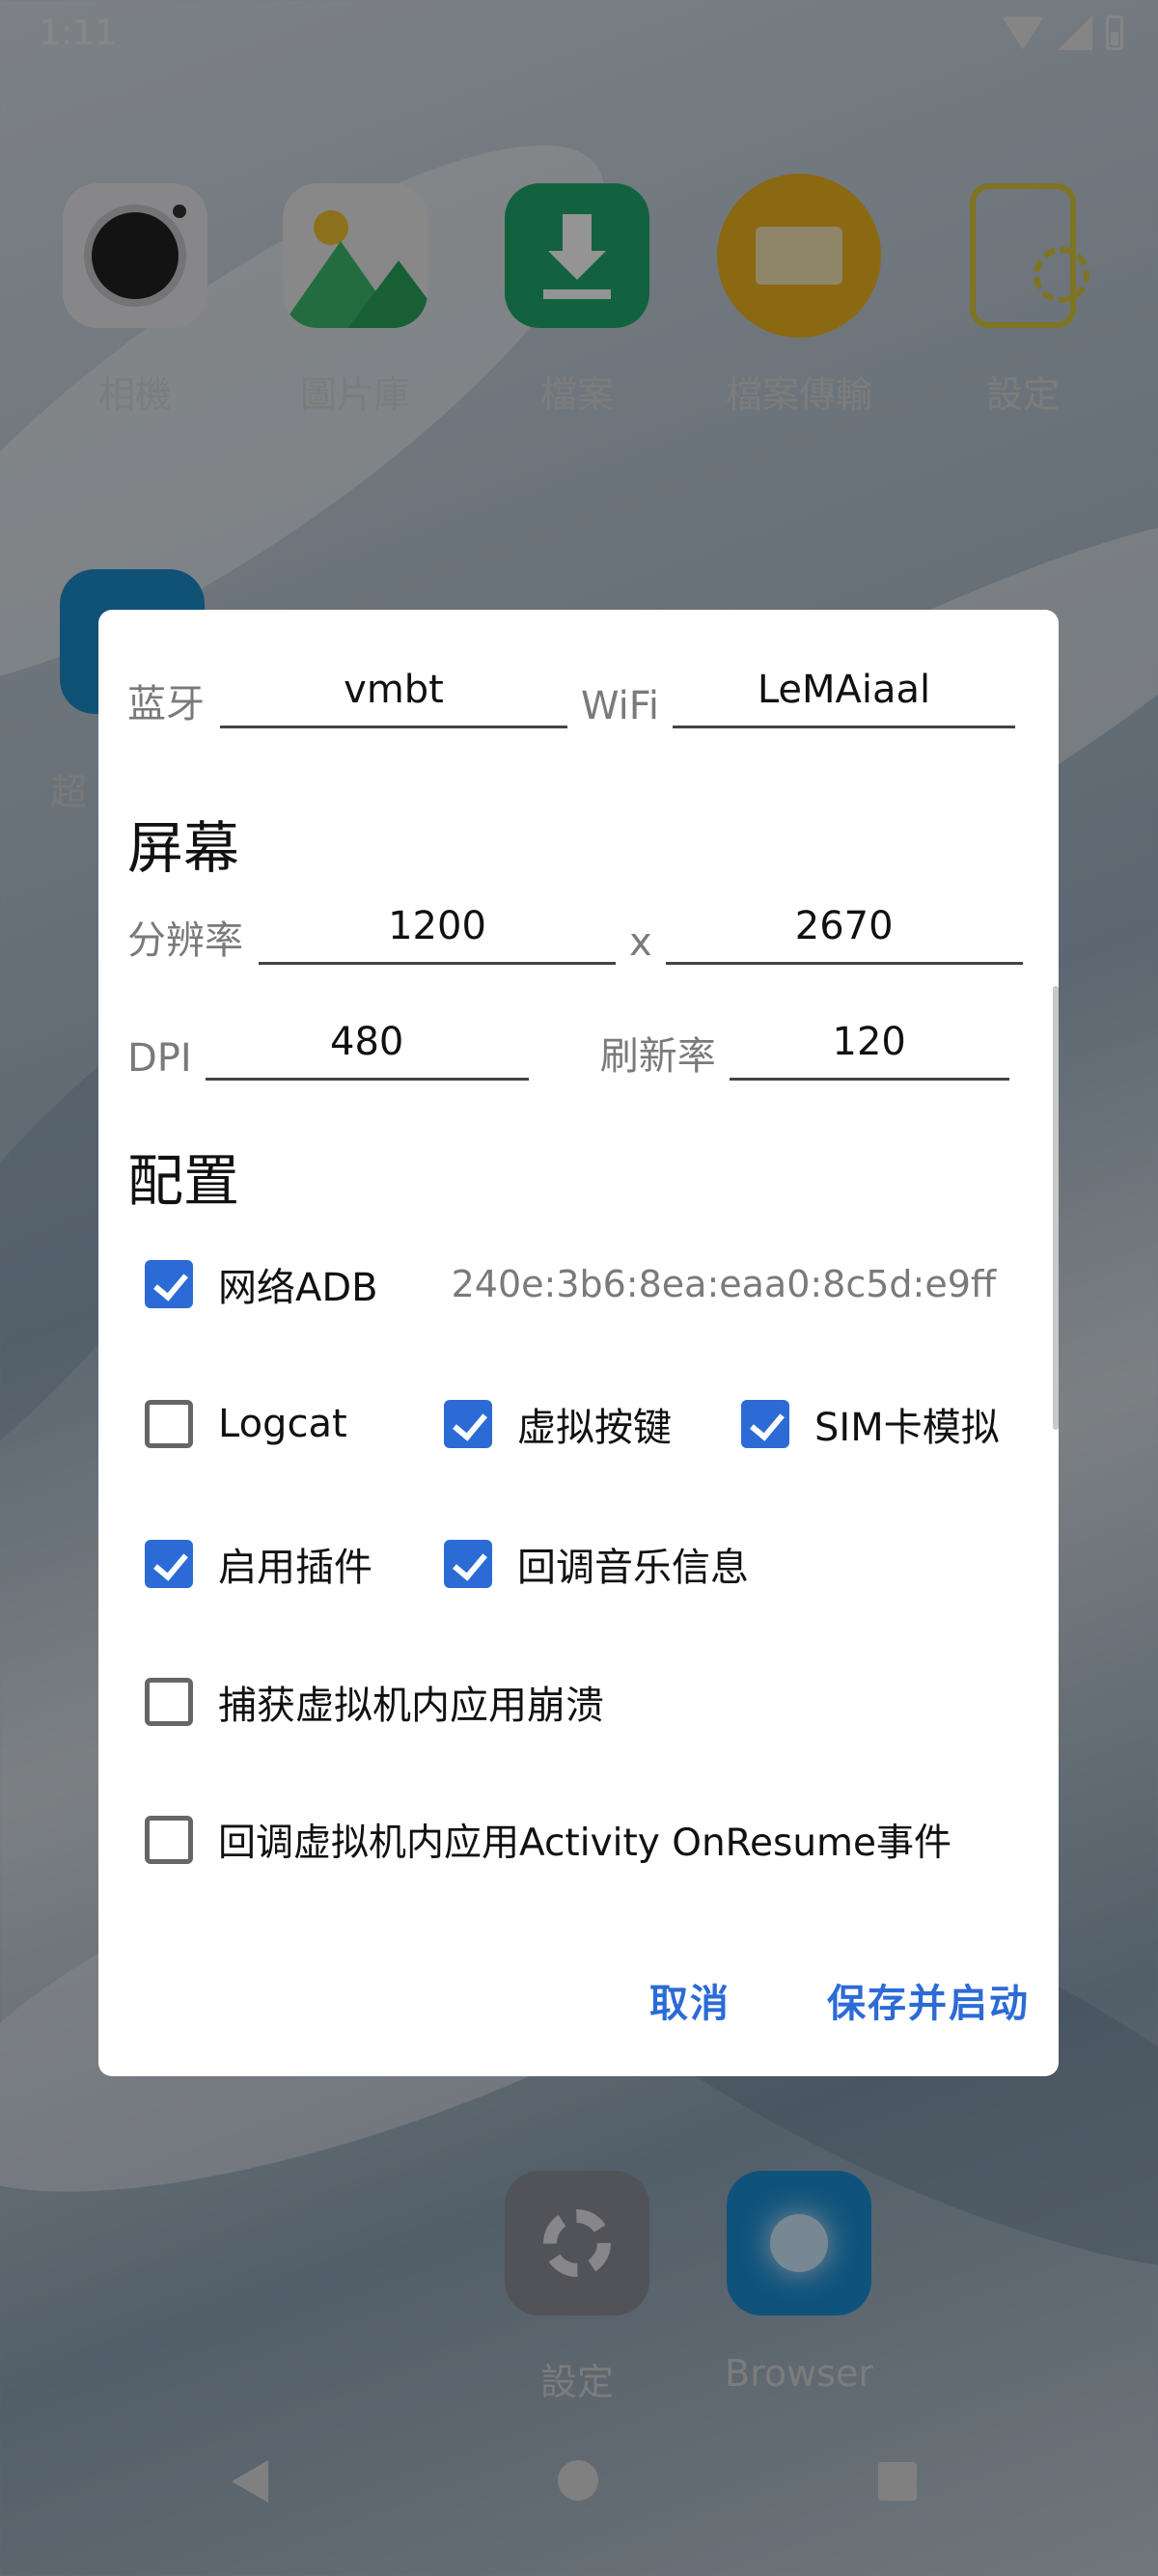 The image size is (1158, 2576). Describe the element at coordinates (1056, 1208) in the screenshot. I see `dialog-scrollbar` at that location.